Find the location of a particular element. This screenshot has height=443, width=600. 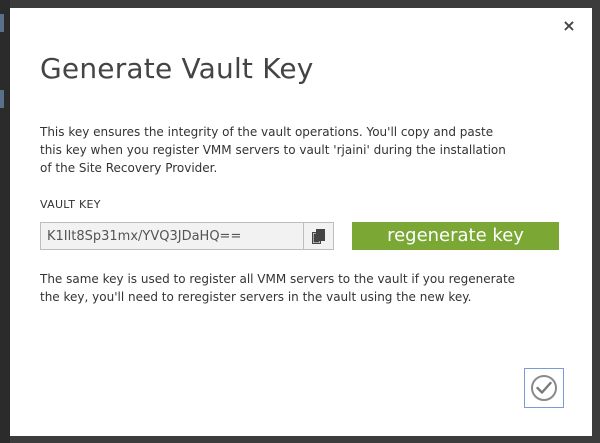

confirm-button is located at coordinates (544, 388).